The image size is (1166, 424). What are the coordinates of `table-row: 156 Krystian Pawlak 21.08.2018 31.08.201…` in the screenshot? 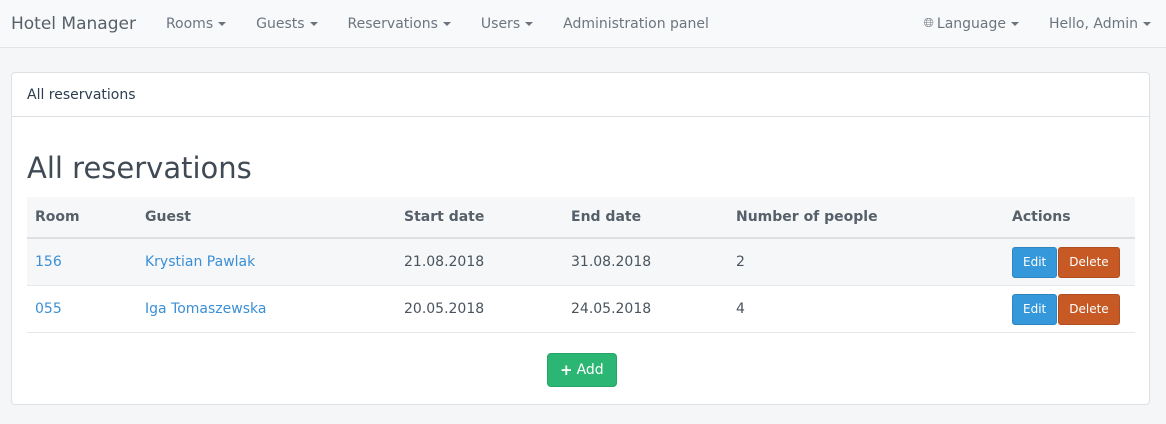 It's located at (581, 262).